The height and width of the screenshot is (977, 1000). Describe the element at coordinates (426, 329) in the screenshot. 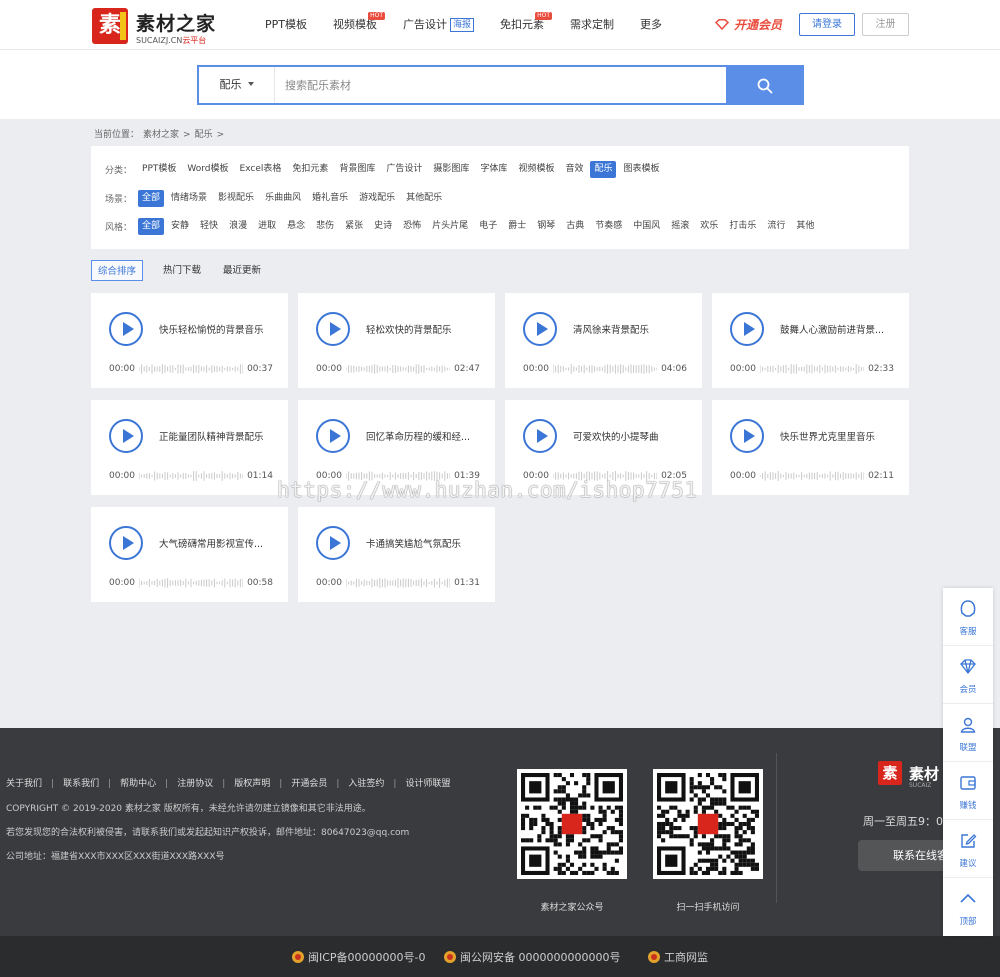

I see `track-title: 轻松欢快的背景配乐` at that location.